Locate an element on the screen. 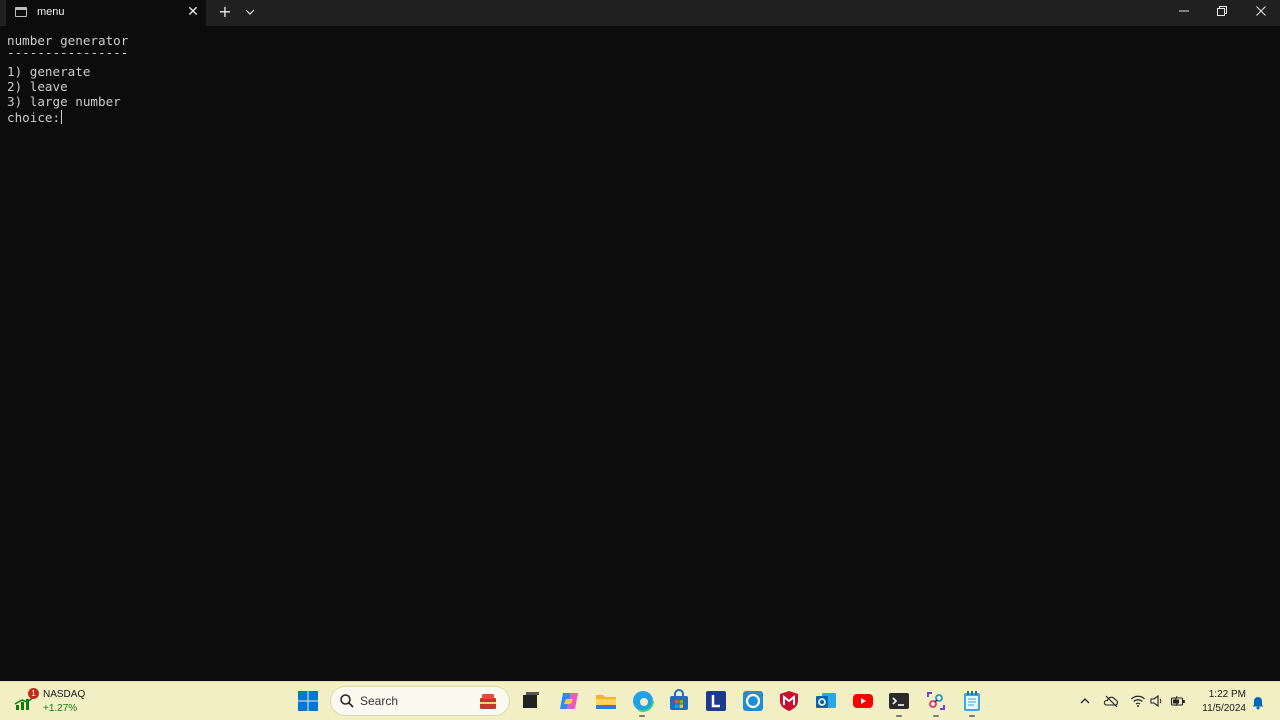 The height and width of the screenshot is (720, 1280). windows-start-icon is located at coordinates (308, 701).